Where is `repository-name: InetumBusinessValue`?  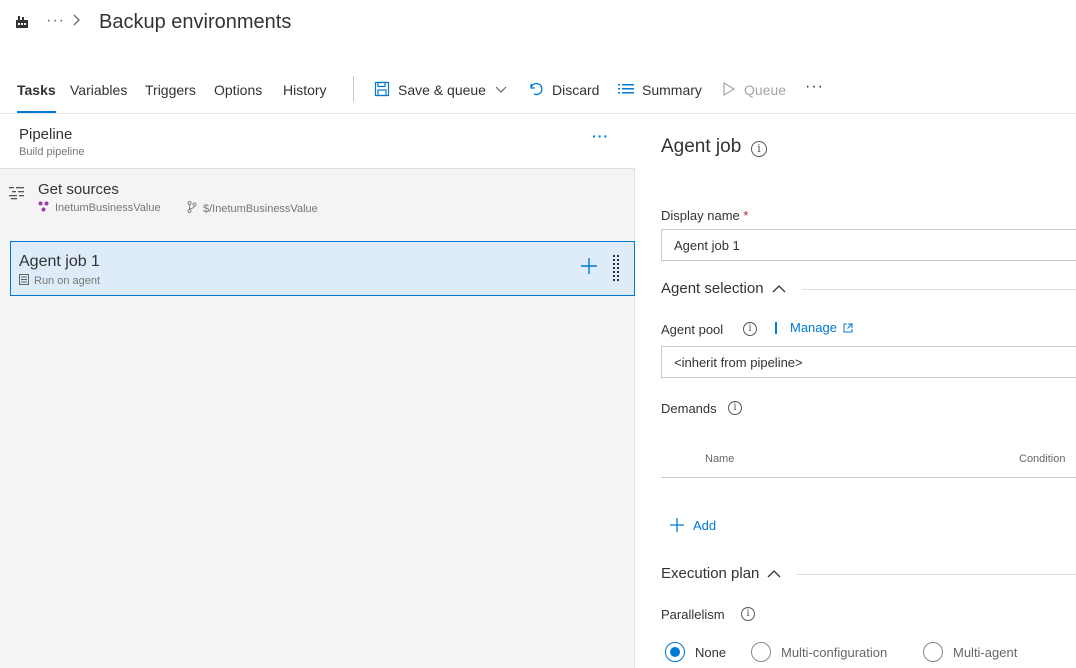 repository-name: InetumBusinessValue is located at coordinates (108, 208).